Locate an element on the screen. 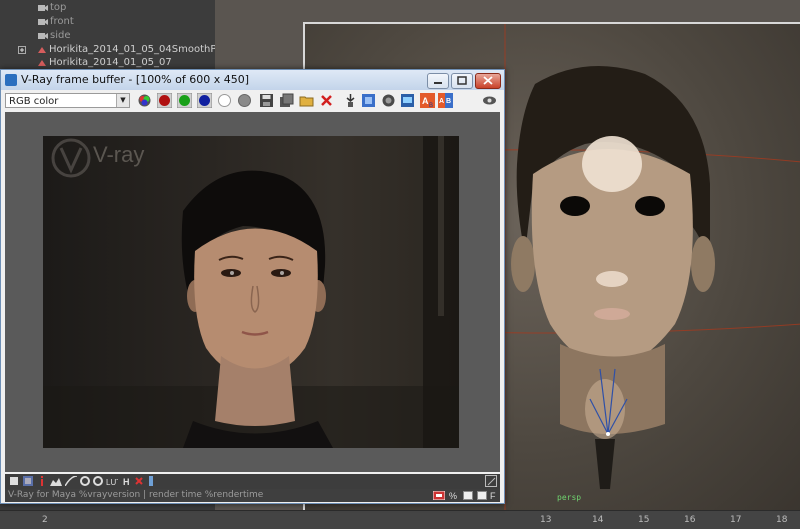  alpha-channel-icon is located at coordinates (224, 100).